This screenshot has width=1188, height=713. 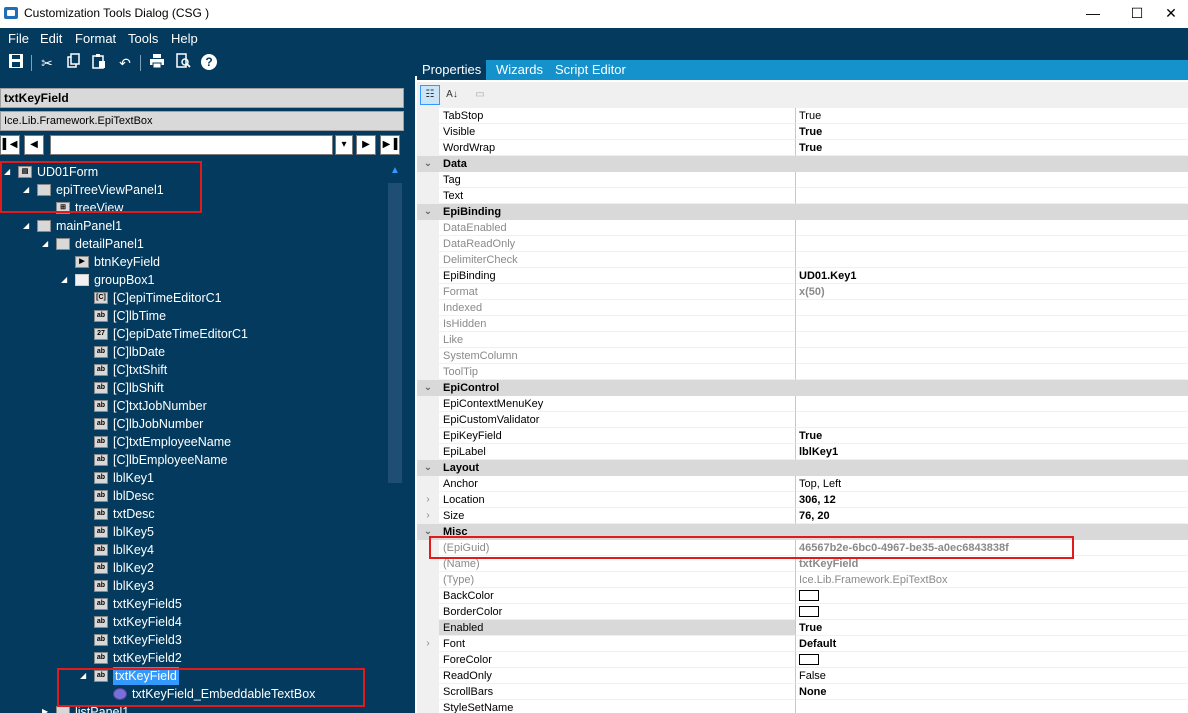 I want to click on menu-file: File, so click(x=18, y=38).